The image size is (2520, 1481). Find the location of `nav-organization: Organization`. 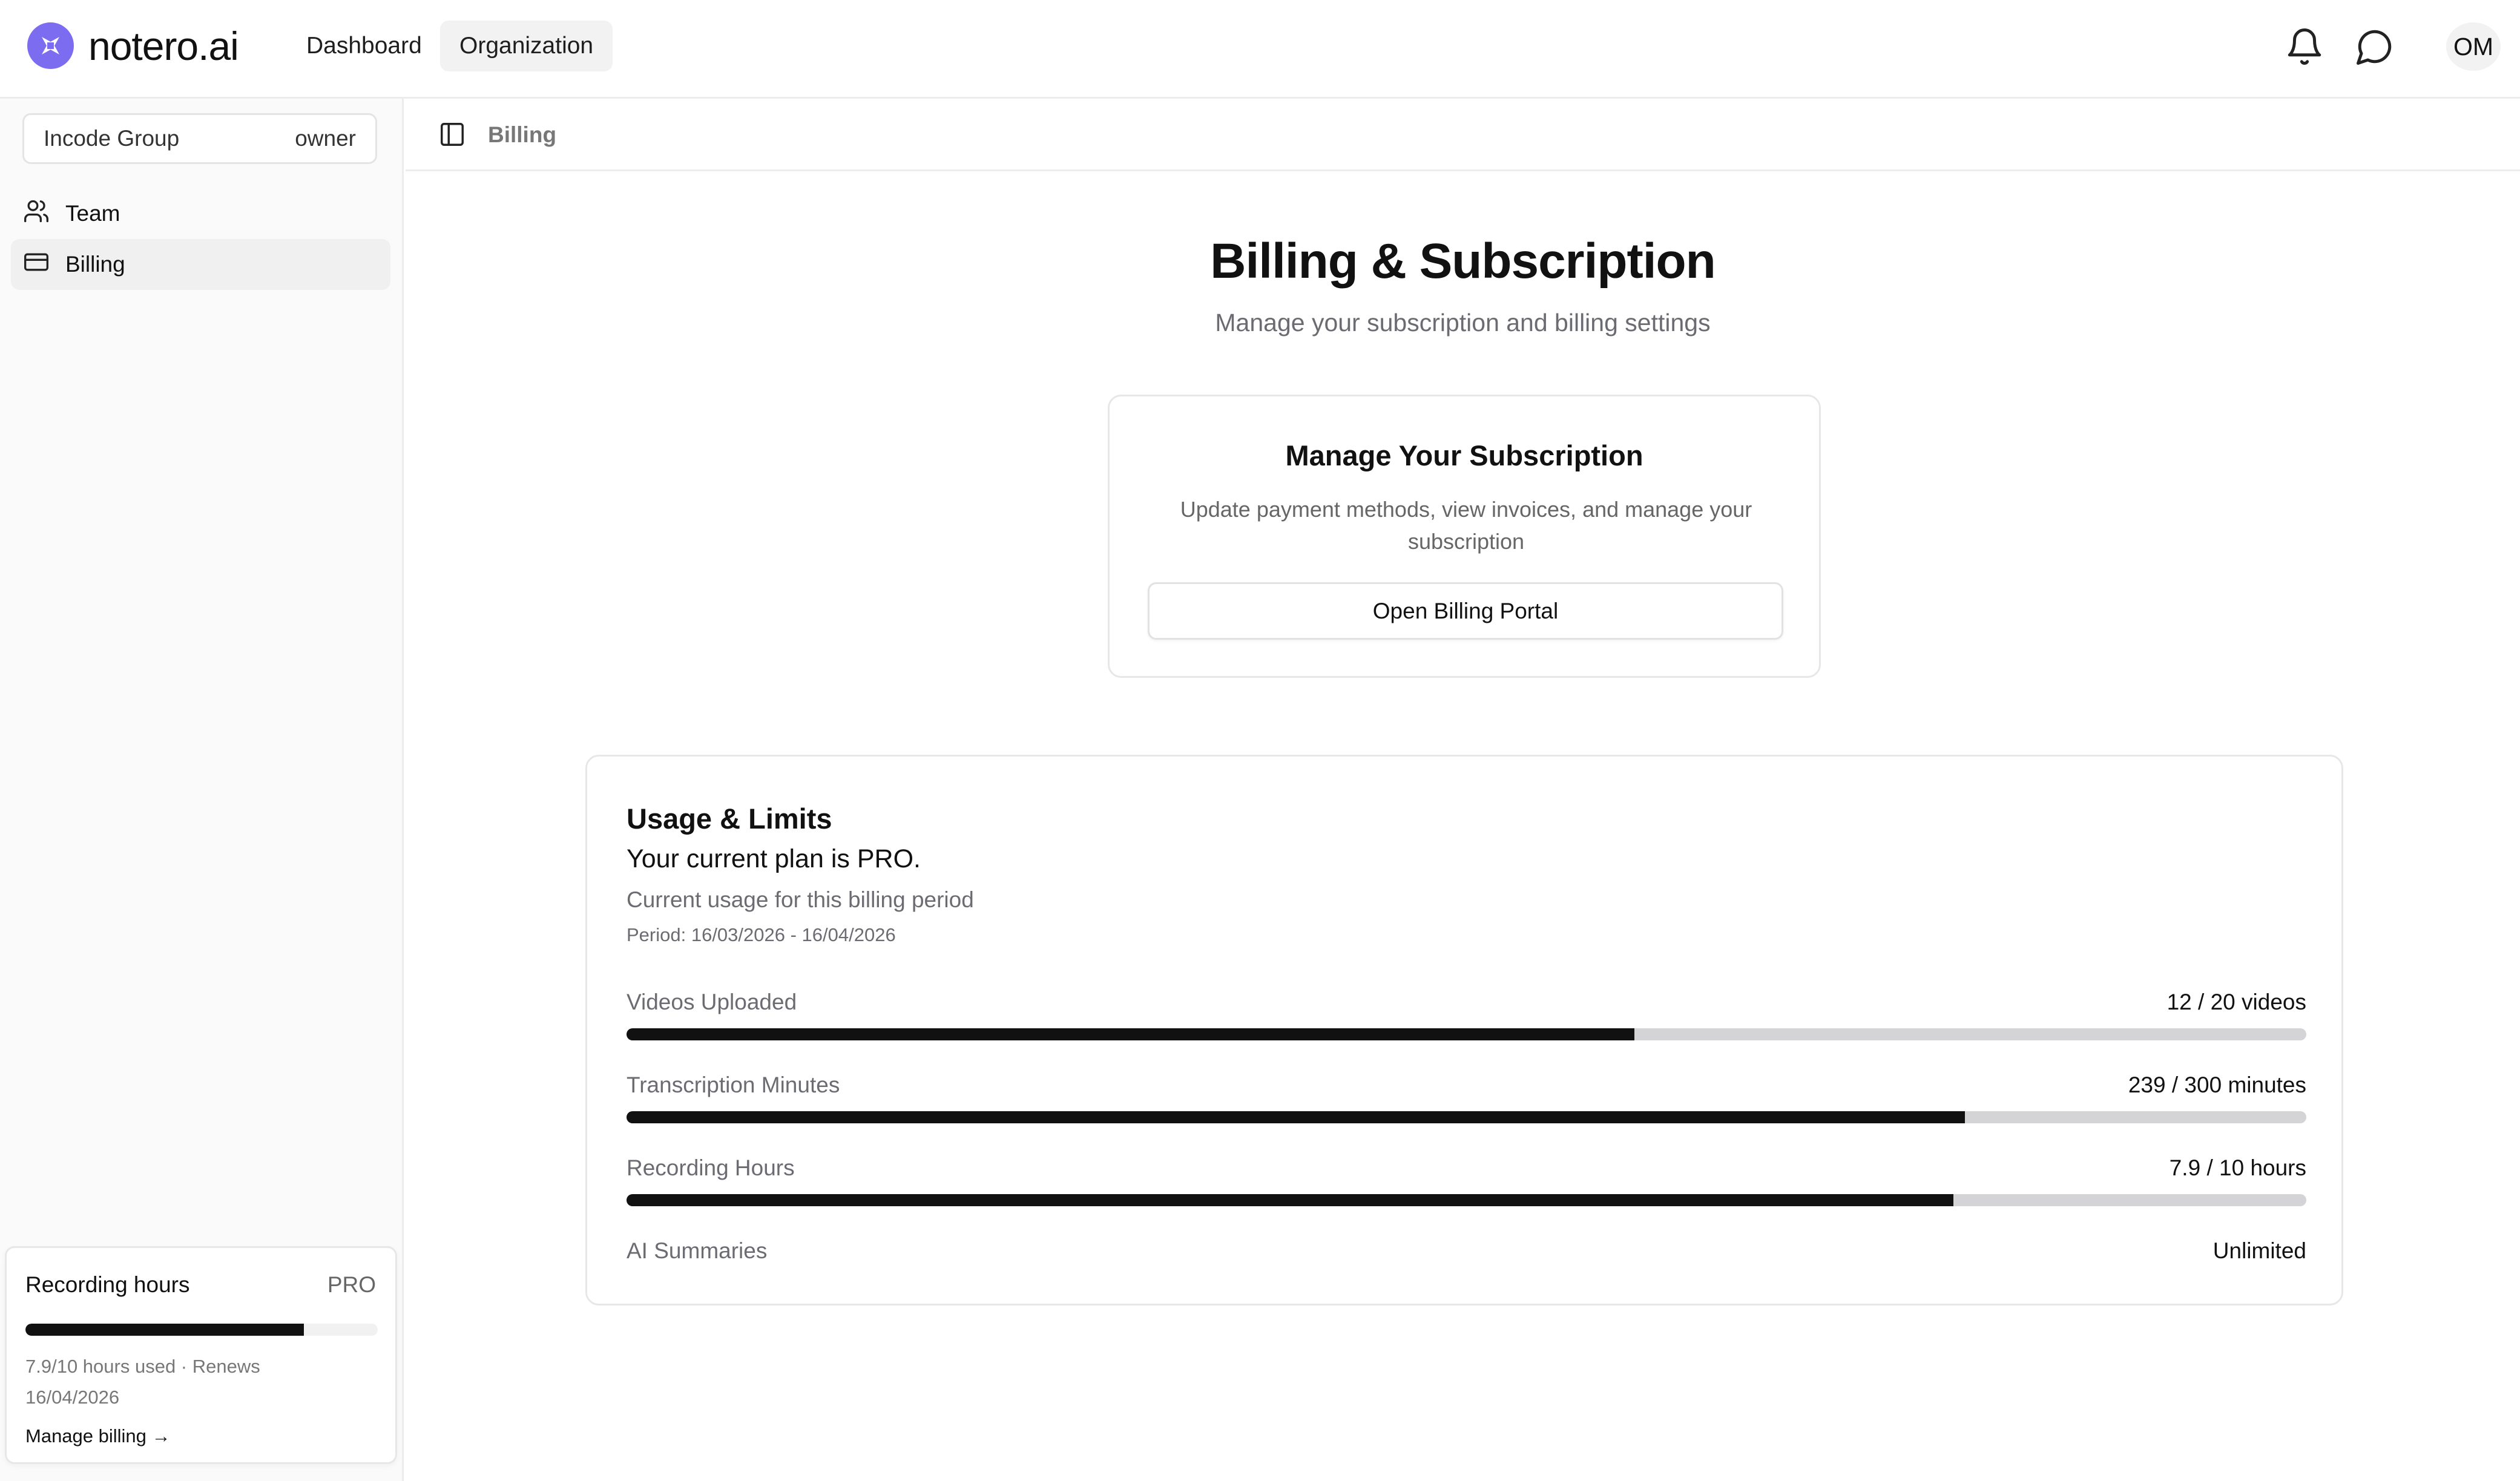

nav-organization: Organization is located at coordinates (526, 46).